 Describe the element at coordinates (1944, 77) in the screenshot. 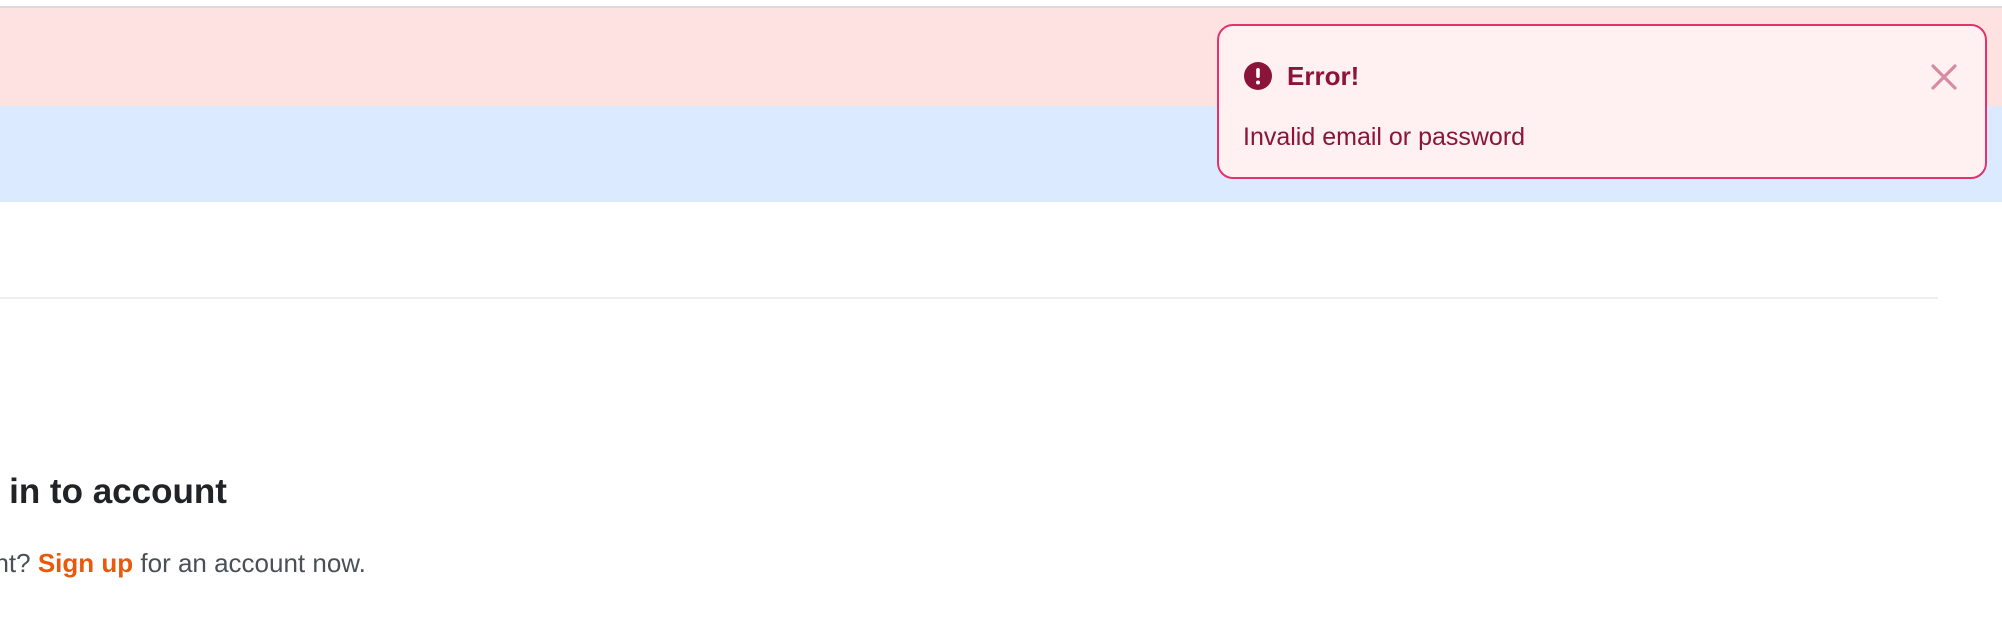

I see `toast-close-button` at that location.